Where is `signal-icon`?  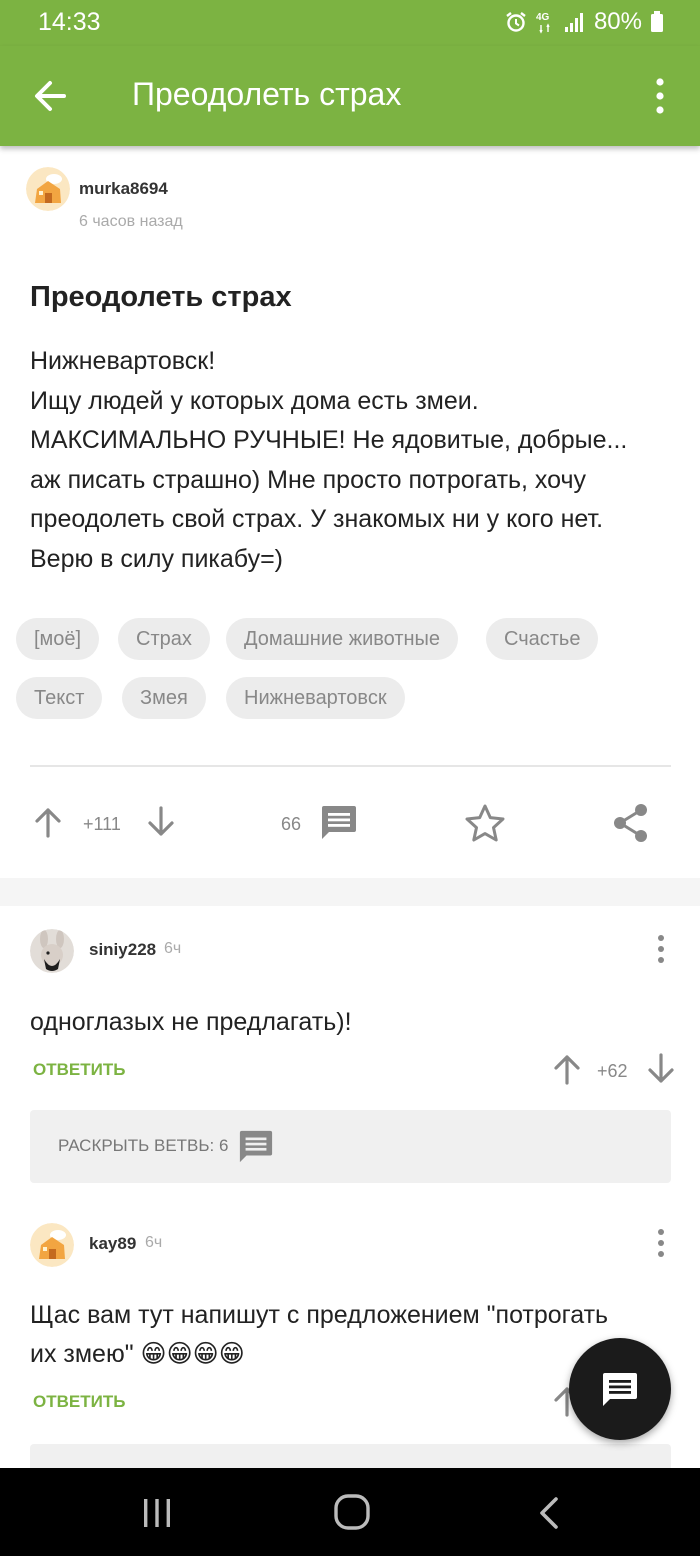
signal-icon is located at coordinates (575, 22).